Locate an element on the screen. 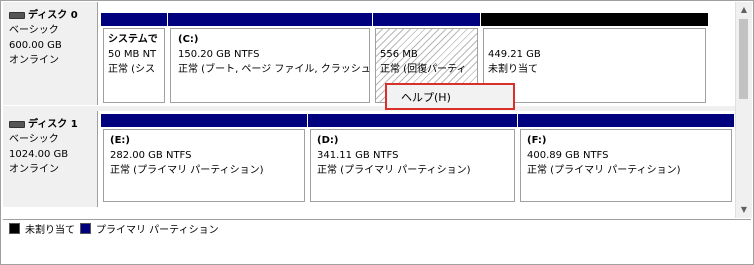  partition-size: 150.20 GB NTFS is located at coordinates (219, 54).